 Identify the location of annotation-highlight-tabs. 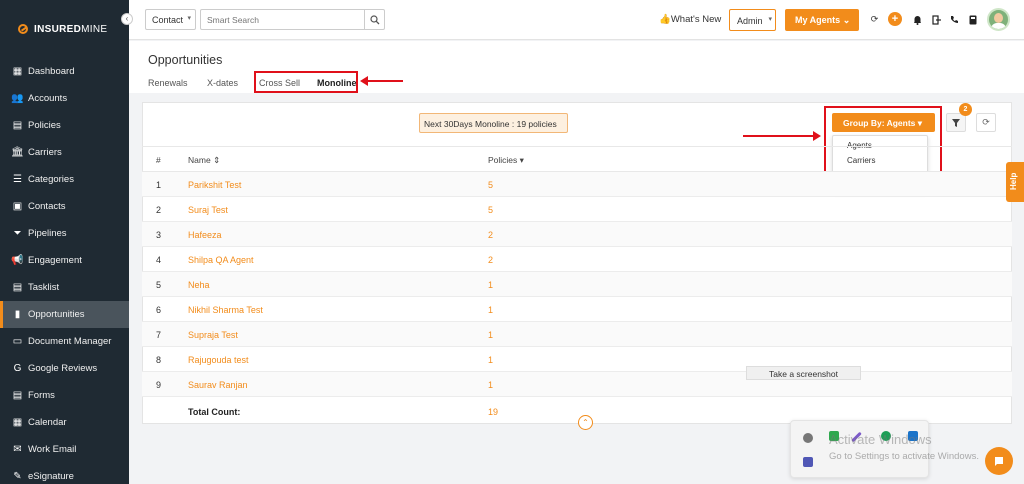
(306, 82).